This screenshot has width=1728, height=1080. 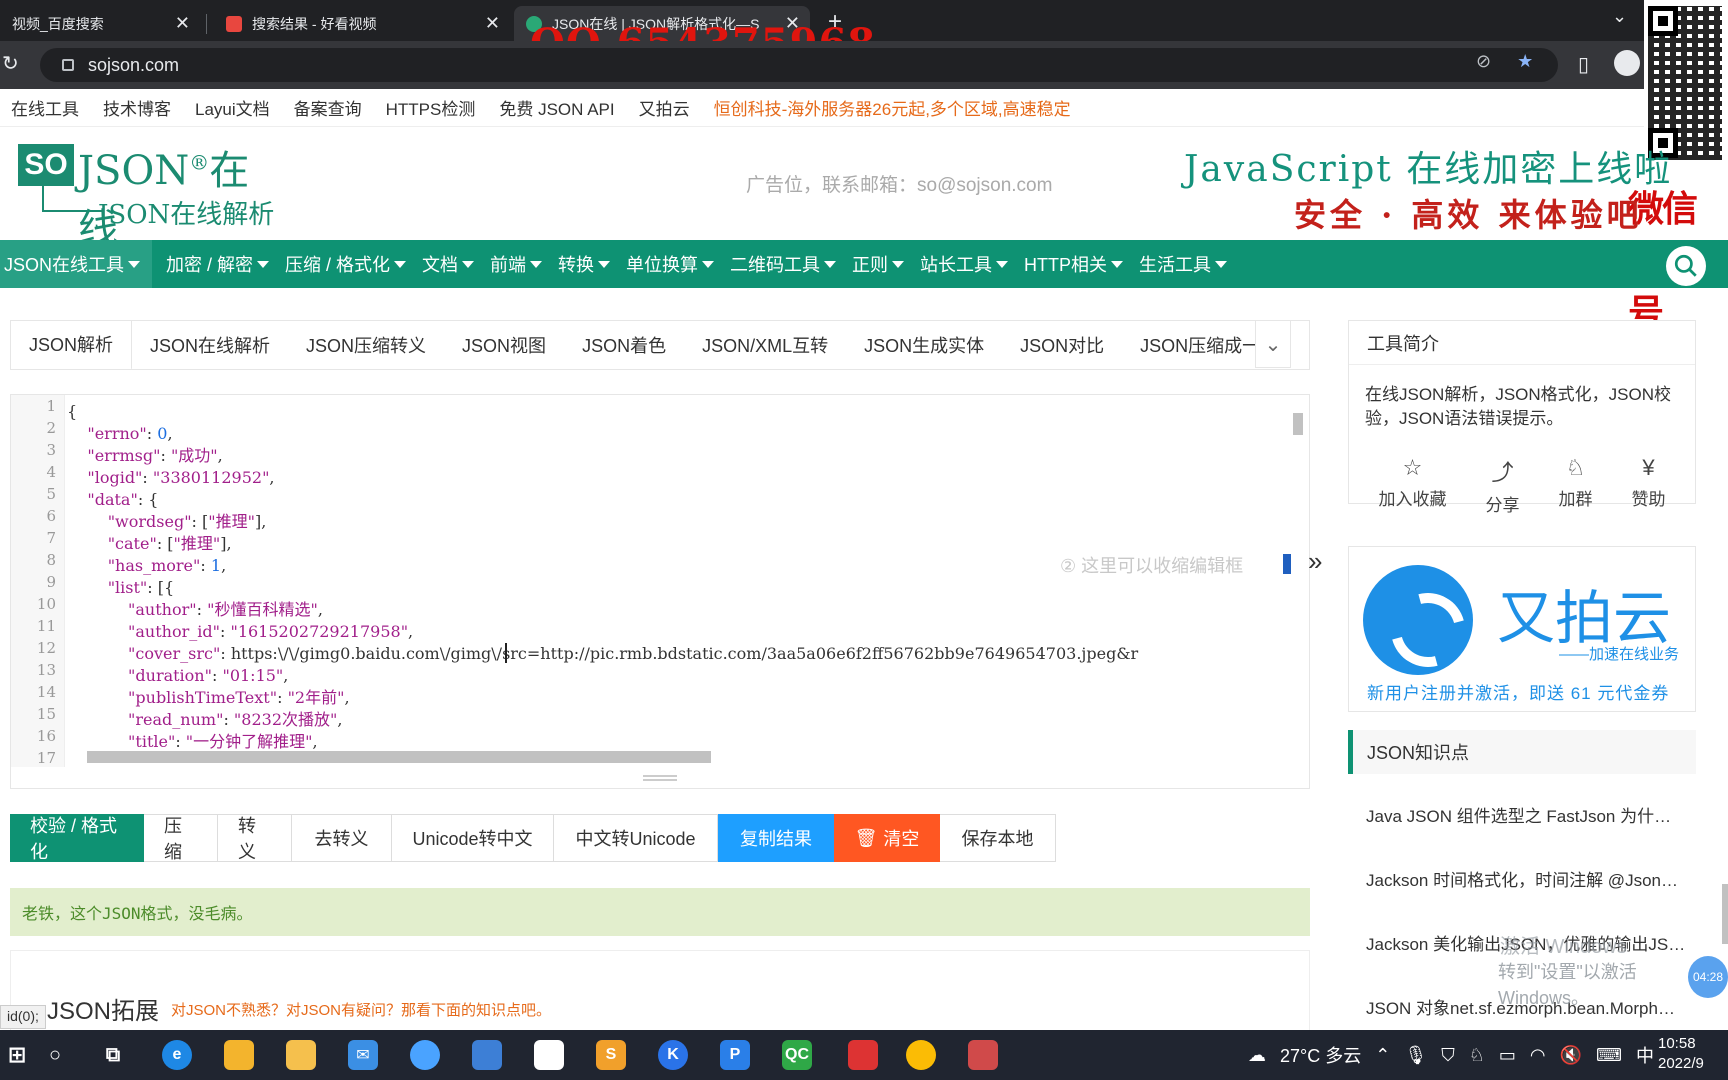 I want to click on nav-convert: 转换, so click(x=588, y=264).